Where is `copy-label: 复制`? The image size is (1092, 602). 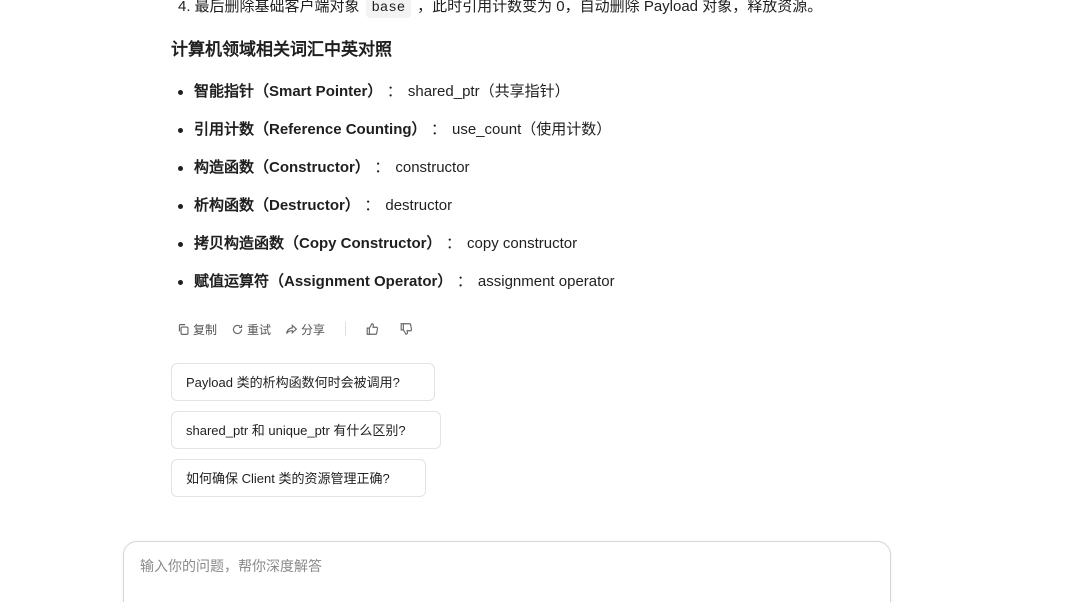 copy-label: 复制 is located at coordinates (205, 329).